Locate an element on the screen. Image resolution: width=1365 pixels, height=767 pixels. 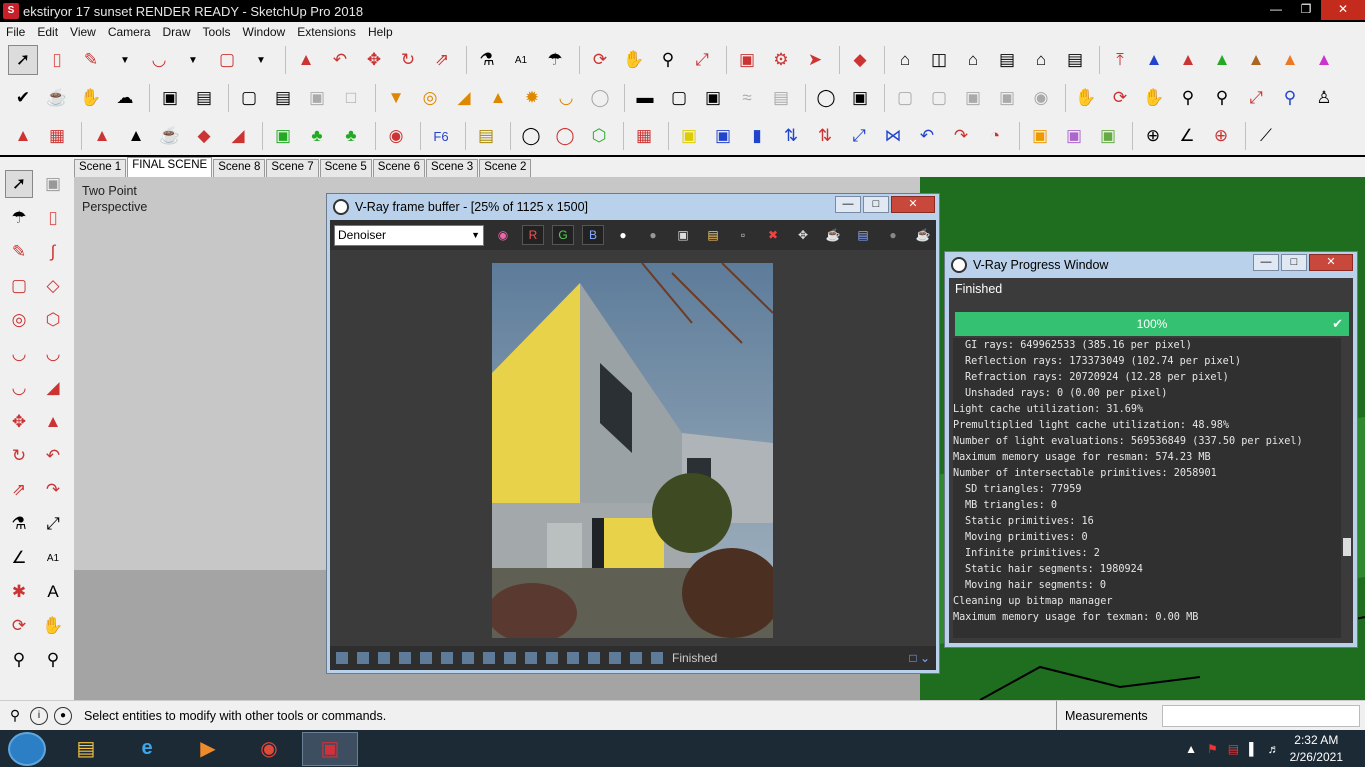
shaded-textures-icon: ▣ is located at coordinates (1007, 98).